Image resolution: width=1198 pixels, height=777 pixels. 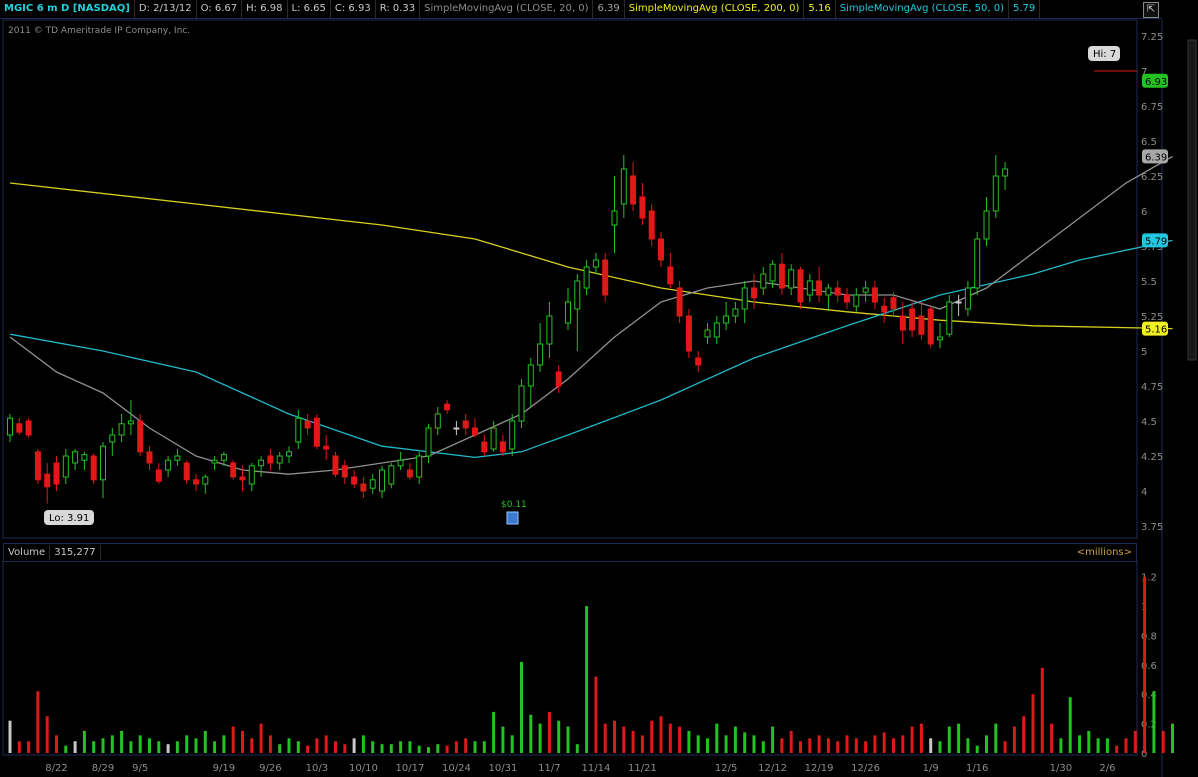 What do you see at coordinates (1144, 352) in the screenshot?
I see `price-tick-label: 5` at bounding box center [1144, 352].